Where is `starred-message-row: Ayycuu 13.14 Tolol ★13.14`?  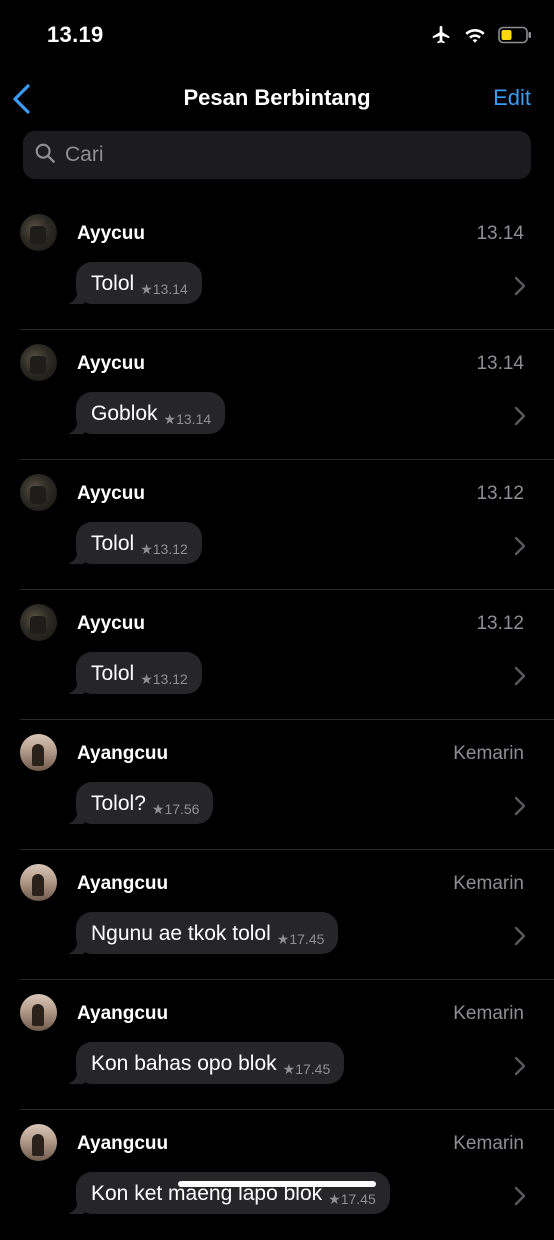 starred-message-row: Ayycuu 13.14 Tolol ★13.14 is located at coordinates (277, 265).